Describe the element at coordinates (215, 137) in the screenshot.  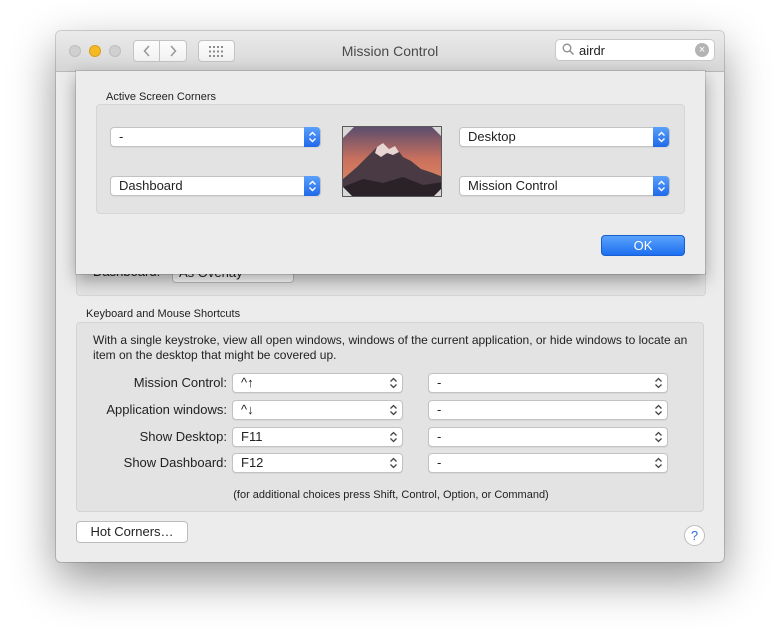
I see `top-left-corner-popup: -` at that location.